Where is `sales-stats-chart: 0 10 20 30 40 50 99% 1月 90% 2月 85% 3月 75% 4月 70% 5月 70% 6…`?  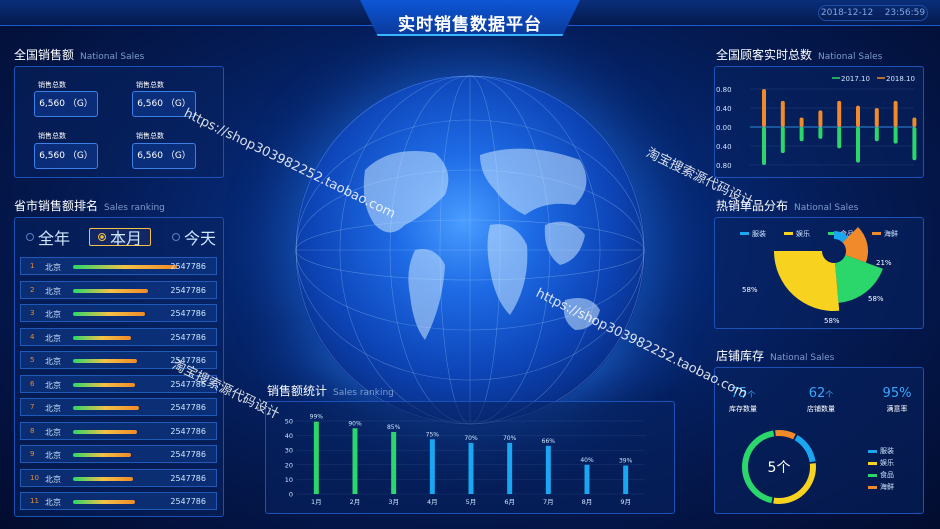 sales-stats-chart: 0 10 20 30 40 50 99% 1月 90% 2月 85% 3月 75% 4月 70% 5月 70% 6… is located at coordinates (465, 460).